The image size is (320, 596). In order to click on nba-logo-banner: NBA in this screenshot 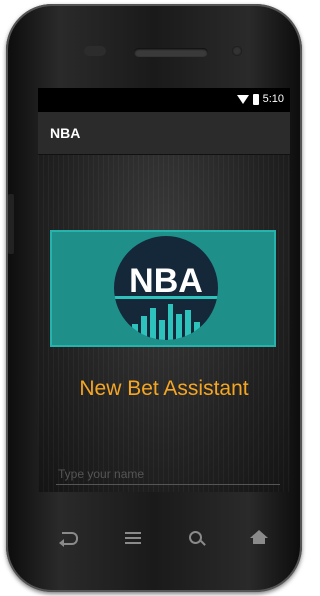, I will do `click(163, 288)`.